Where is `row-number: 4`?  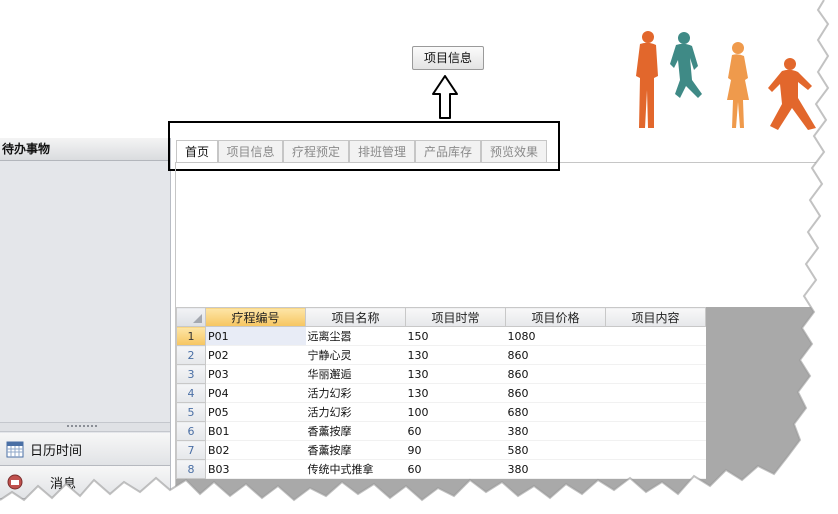
row-number: 4 is located at coordinates (191, 393).